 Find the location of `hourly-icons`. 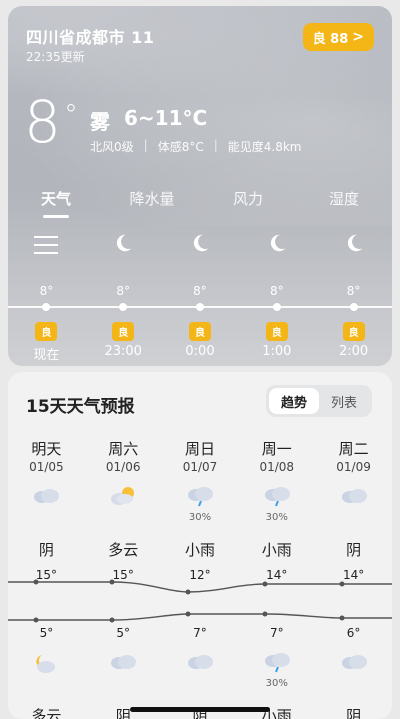

hourly-icons is located at coordinates (200, 243).